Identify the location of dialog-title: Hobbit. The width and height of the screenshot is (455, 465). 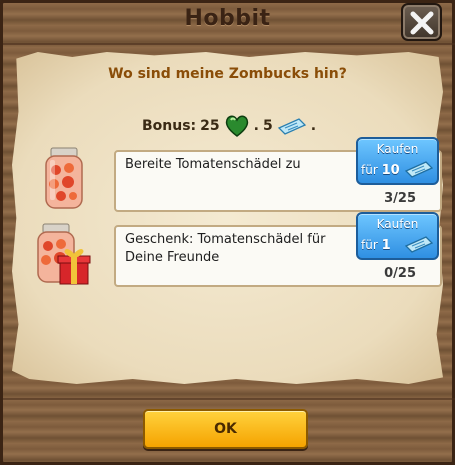
(227, 18).